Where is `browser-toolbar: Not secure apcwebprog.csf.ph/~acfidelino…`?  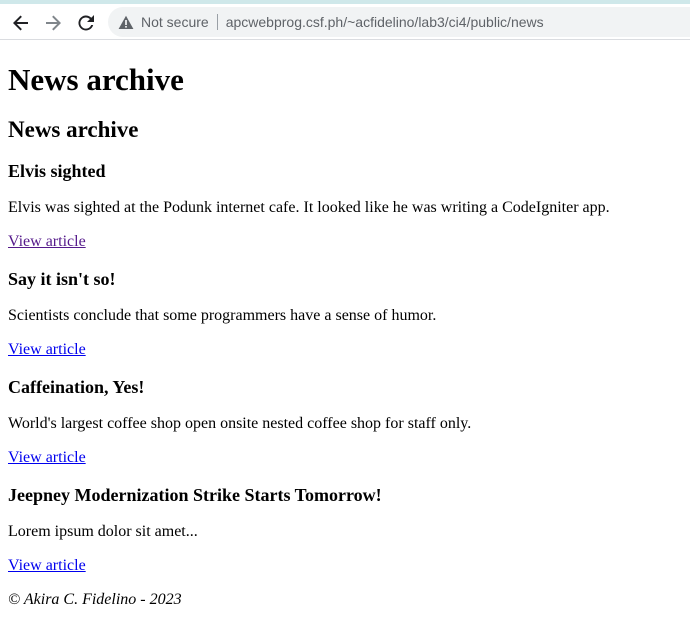
browser-toolbar: Not secure apcwebprog.csf.ph/~acfidelino… is located at coordinates (345, 20).